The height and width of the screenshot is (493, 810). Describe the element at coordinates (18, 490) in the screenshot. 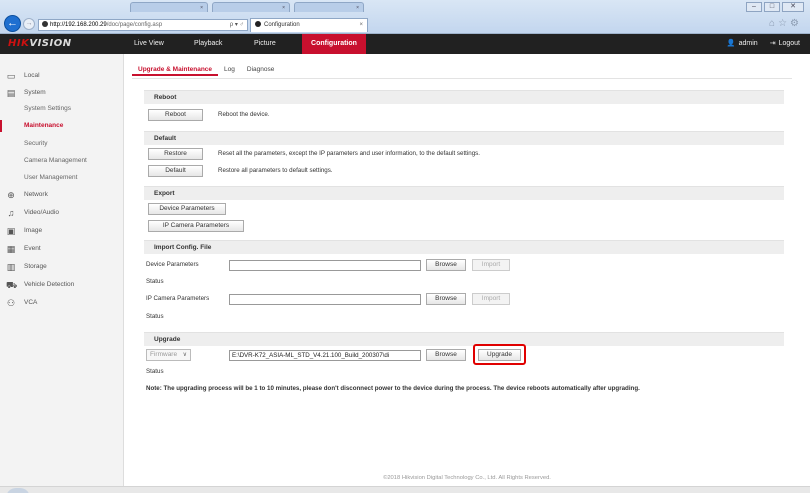

I see `start-orb-icon` at that location.